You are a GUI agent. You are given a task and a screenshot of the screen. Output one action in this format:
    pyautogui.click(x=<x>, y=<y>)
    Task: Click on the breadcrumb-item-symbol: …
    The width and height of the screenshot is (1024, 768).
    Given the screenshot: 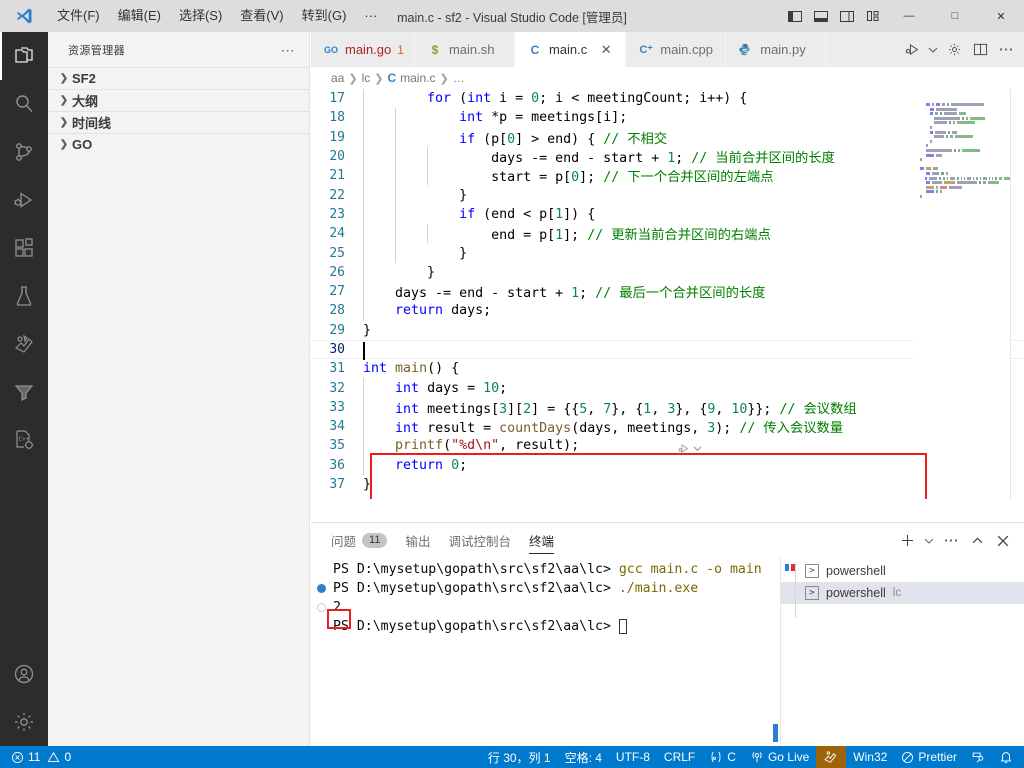 What is the action you would take?
    pyautogui.click(x=459, y=78)
    